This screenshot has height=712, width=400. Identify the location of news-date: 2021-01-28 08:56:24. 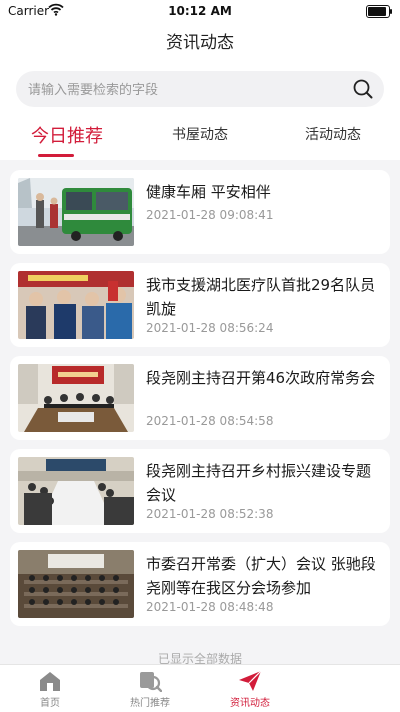
(210, 328).